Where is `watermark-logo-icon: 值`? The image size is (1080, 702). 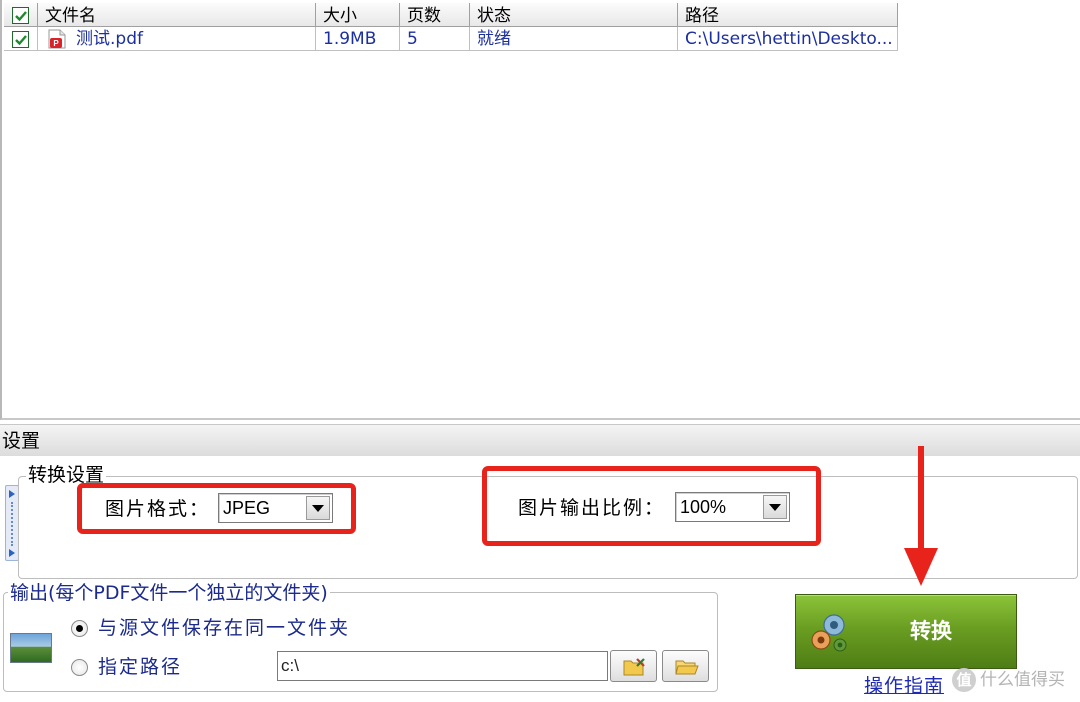 watermark-logo-icon: 值 is located at coordinates (964, 680).